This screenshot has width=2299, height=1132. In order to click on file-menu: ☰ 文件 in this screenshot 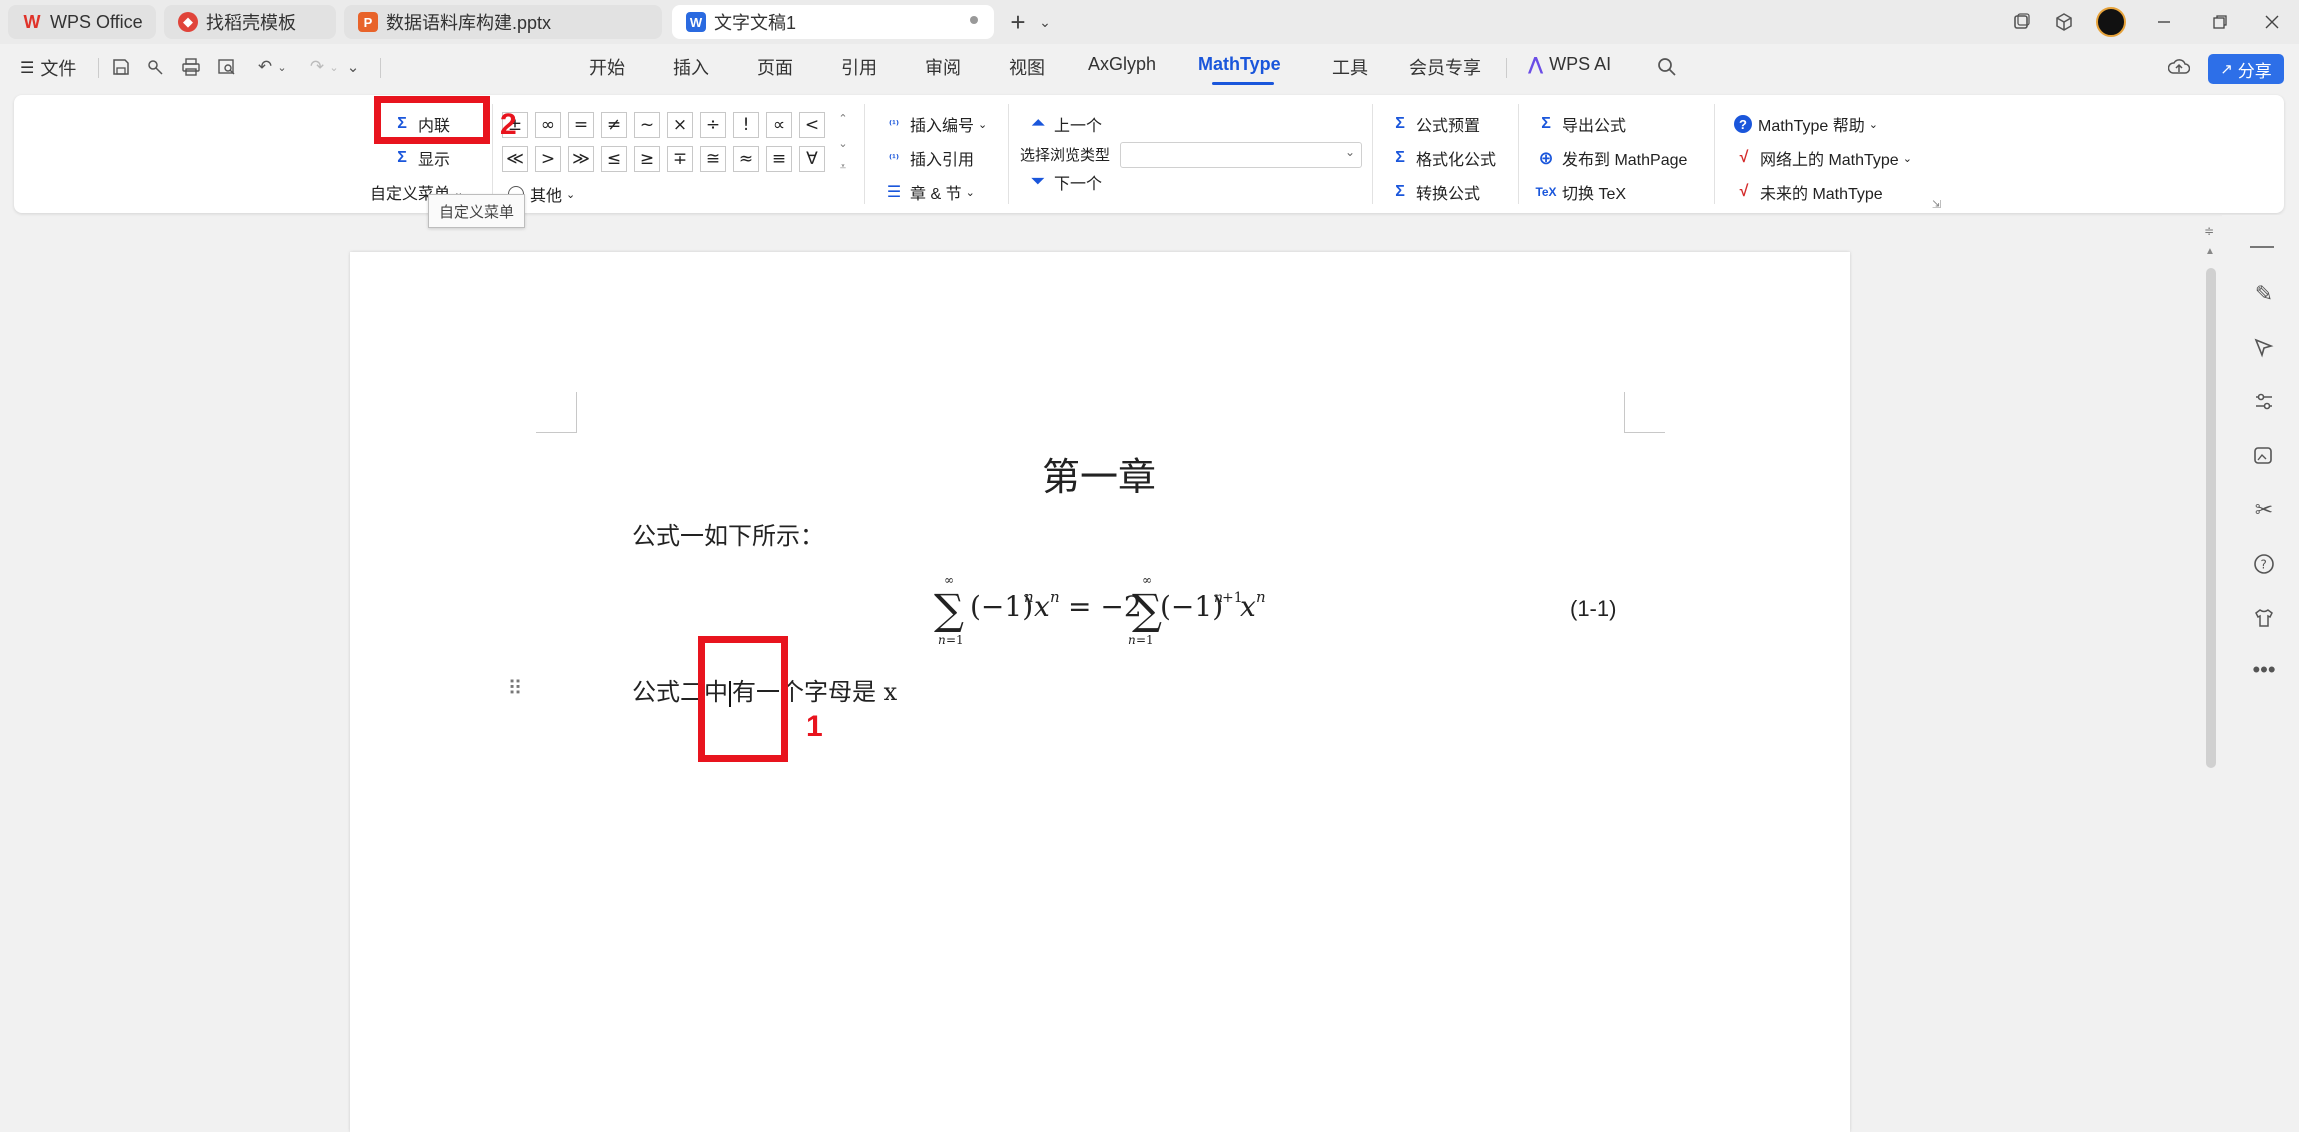, I will do `click(48, 68)`.